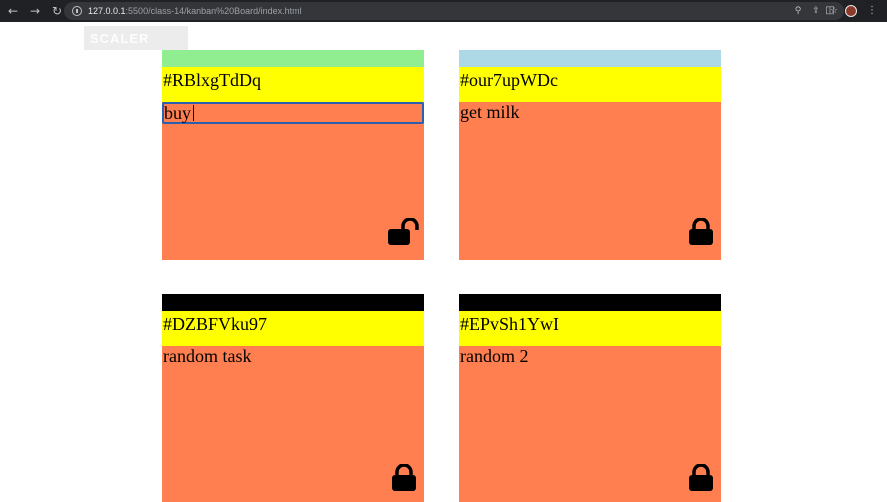 This screenshot has height=502, width=887. What do you see at coordinates (293, 155) in the screenshot?
I see `ticket-card: #RBlxgTdDq buy` at bounding box center [293, 155].